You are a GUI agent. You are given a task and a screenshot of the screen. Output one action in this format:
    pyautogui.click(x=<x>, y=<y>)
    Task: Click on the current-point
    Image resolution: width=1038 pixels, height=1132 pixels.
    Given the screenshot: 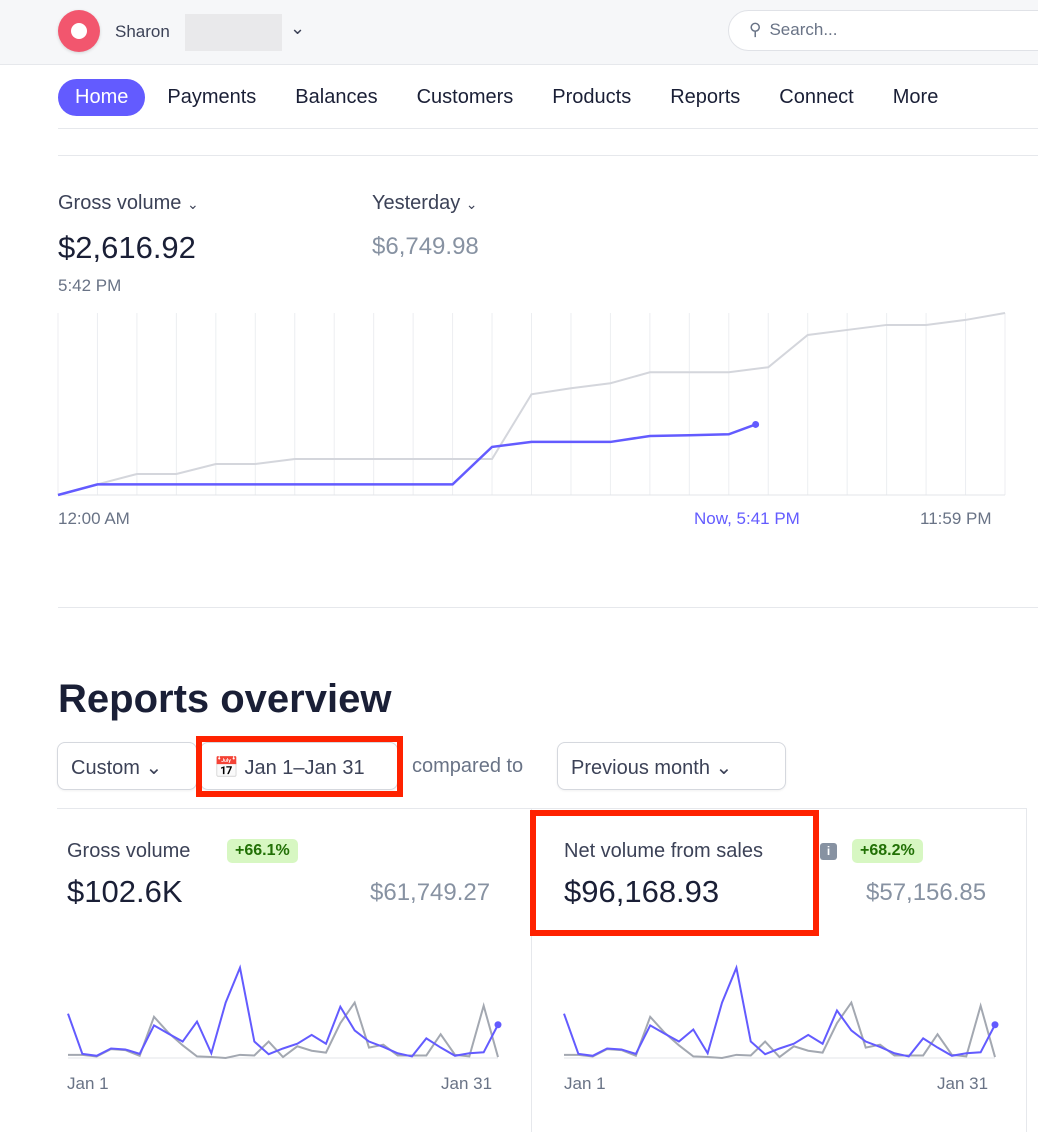 What is the action you would take?
    pyautogui.click(x=756, y=424)
    